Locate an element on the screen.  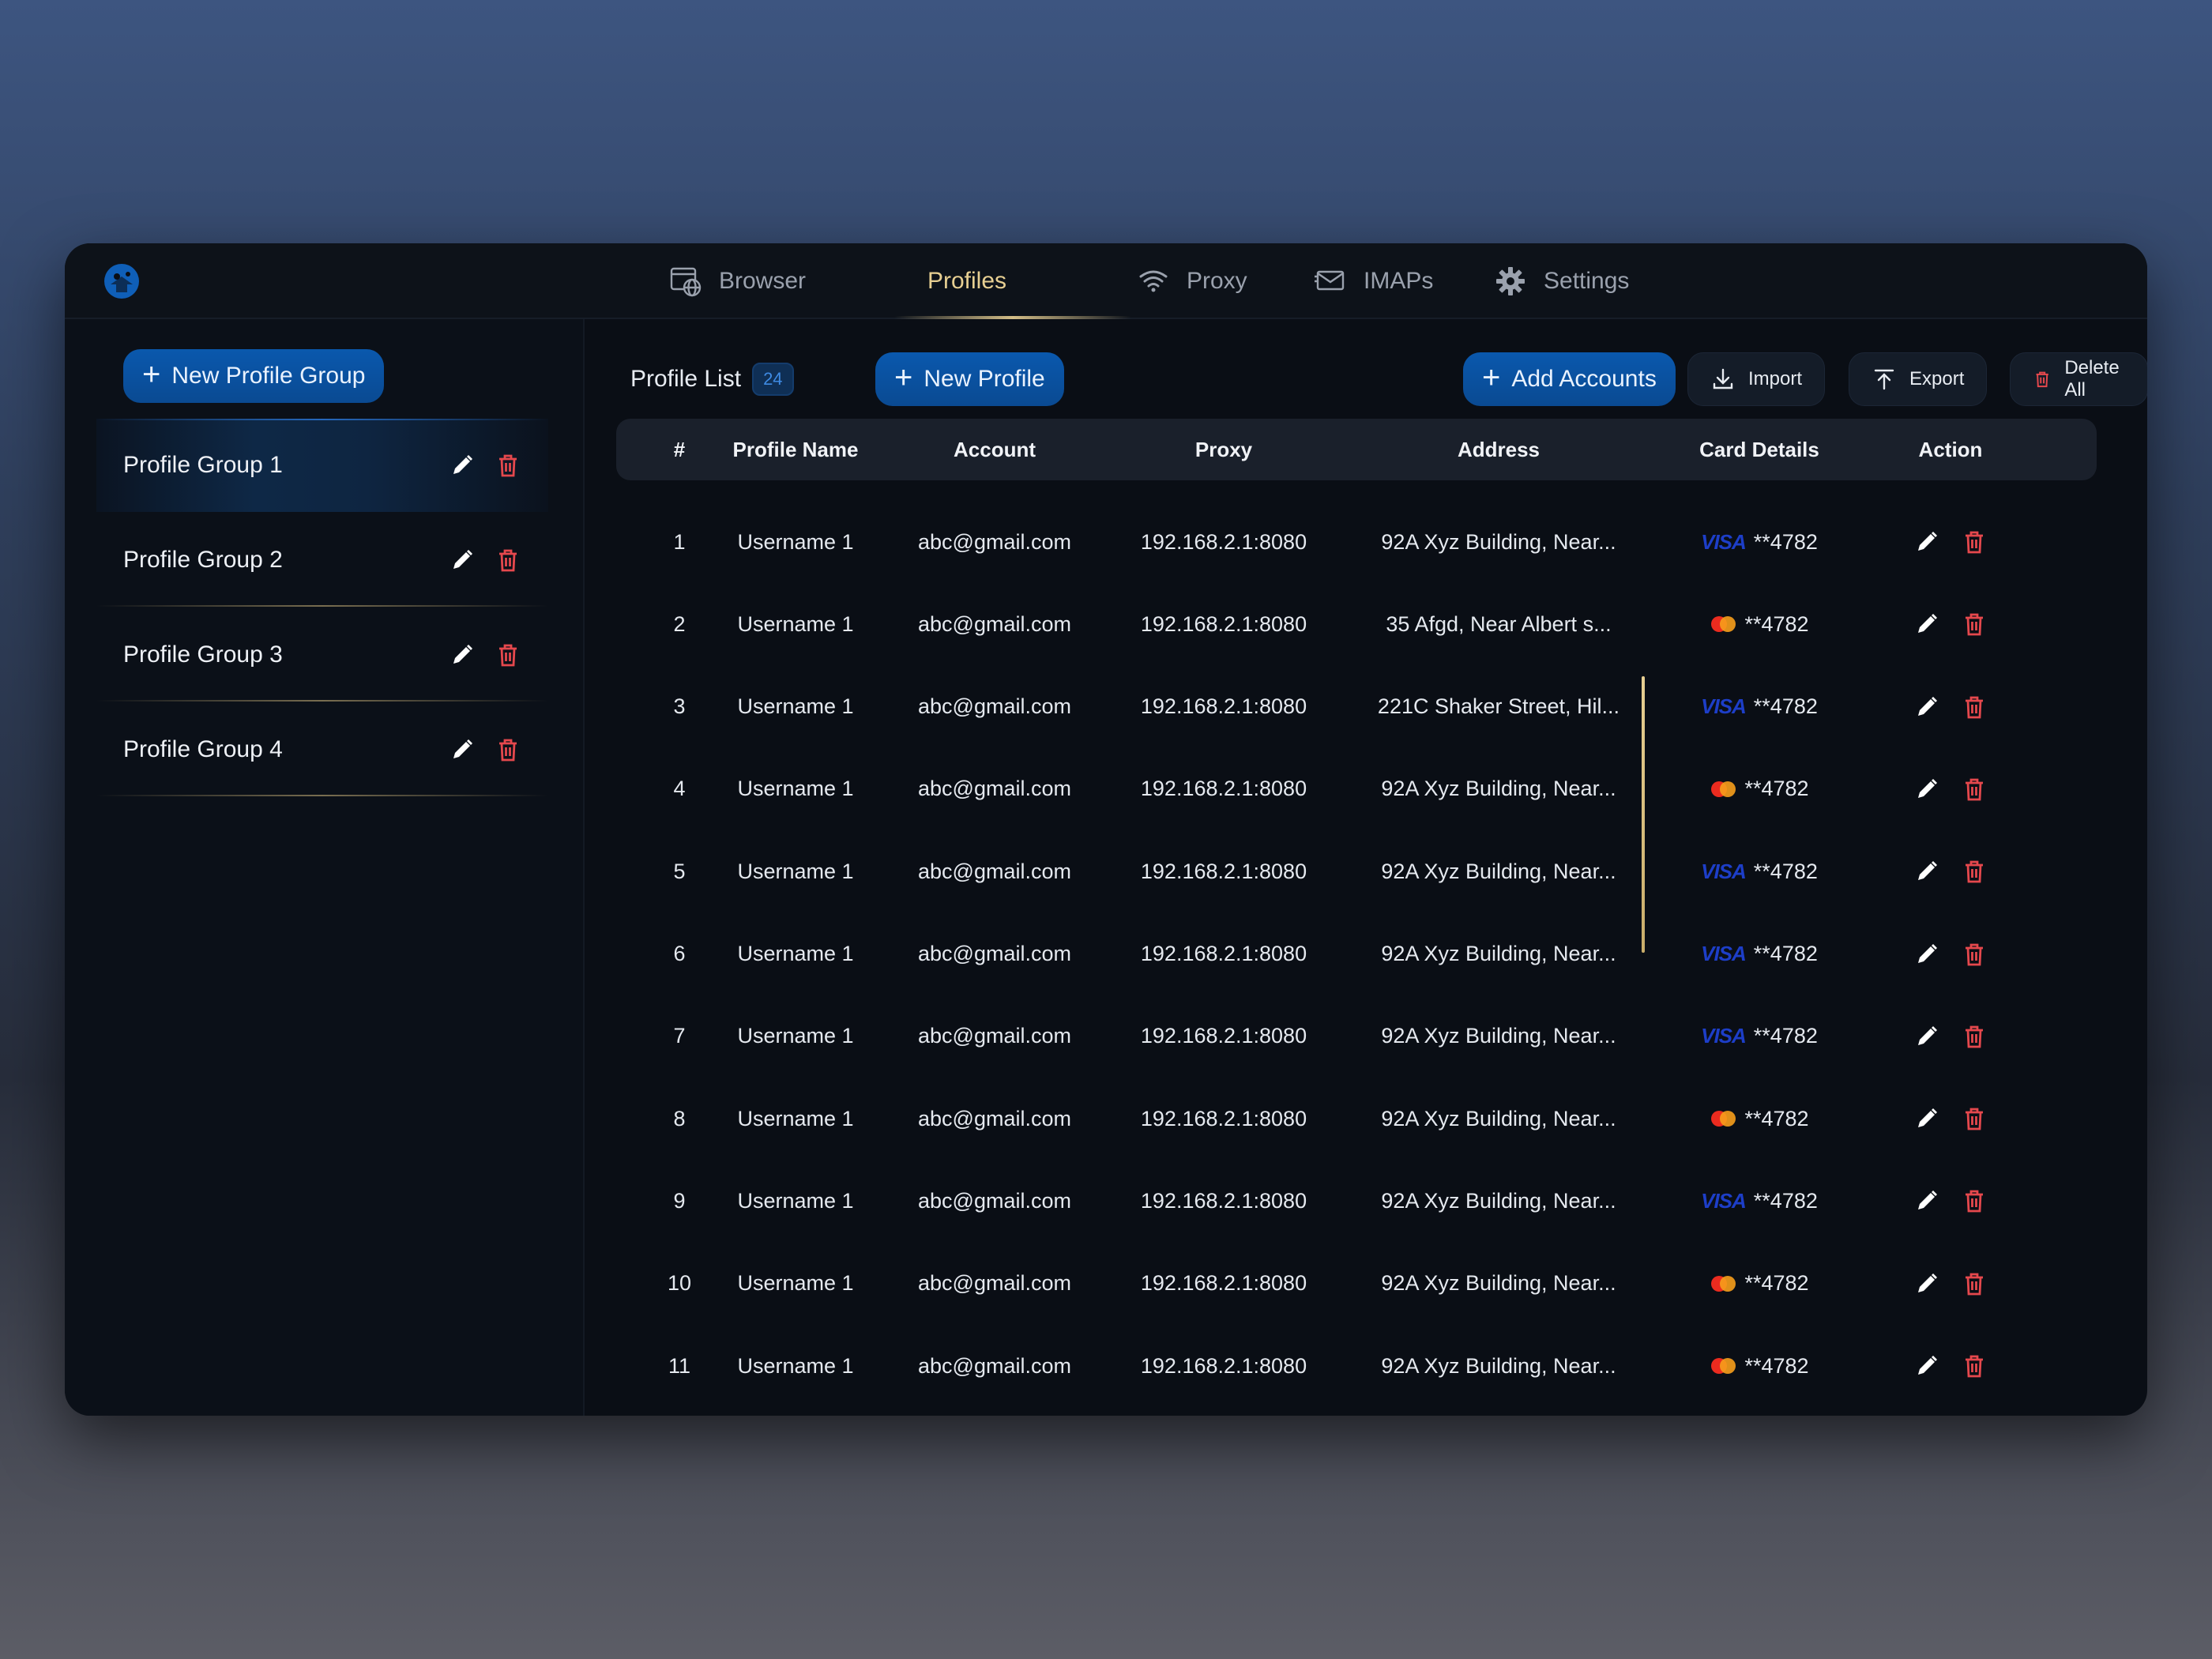
tab-imaps: IMAPs is located at coordinates (1373, 281).